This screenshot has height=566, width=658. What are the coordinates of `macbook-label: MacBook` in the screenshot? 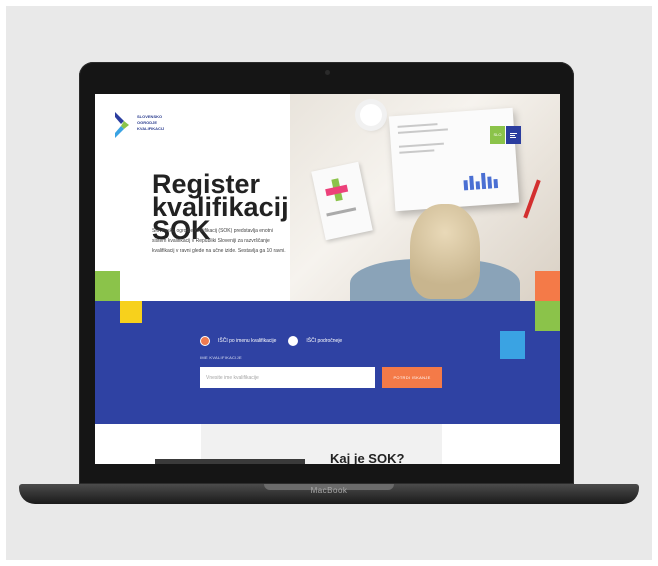 It's located at (329, 490).